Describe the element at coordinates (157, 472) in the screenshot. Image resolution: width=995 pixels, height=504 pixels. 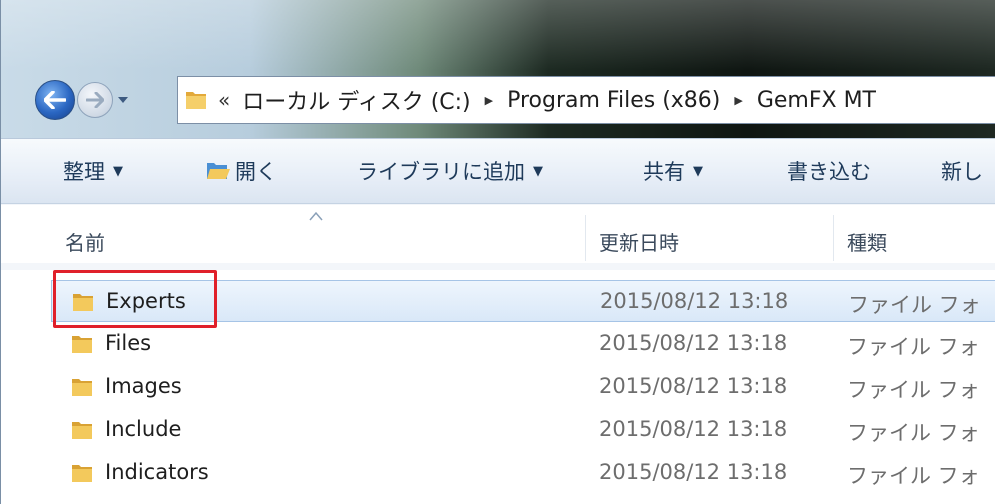
I see `file-name: Indicators` at that location.